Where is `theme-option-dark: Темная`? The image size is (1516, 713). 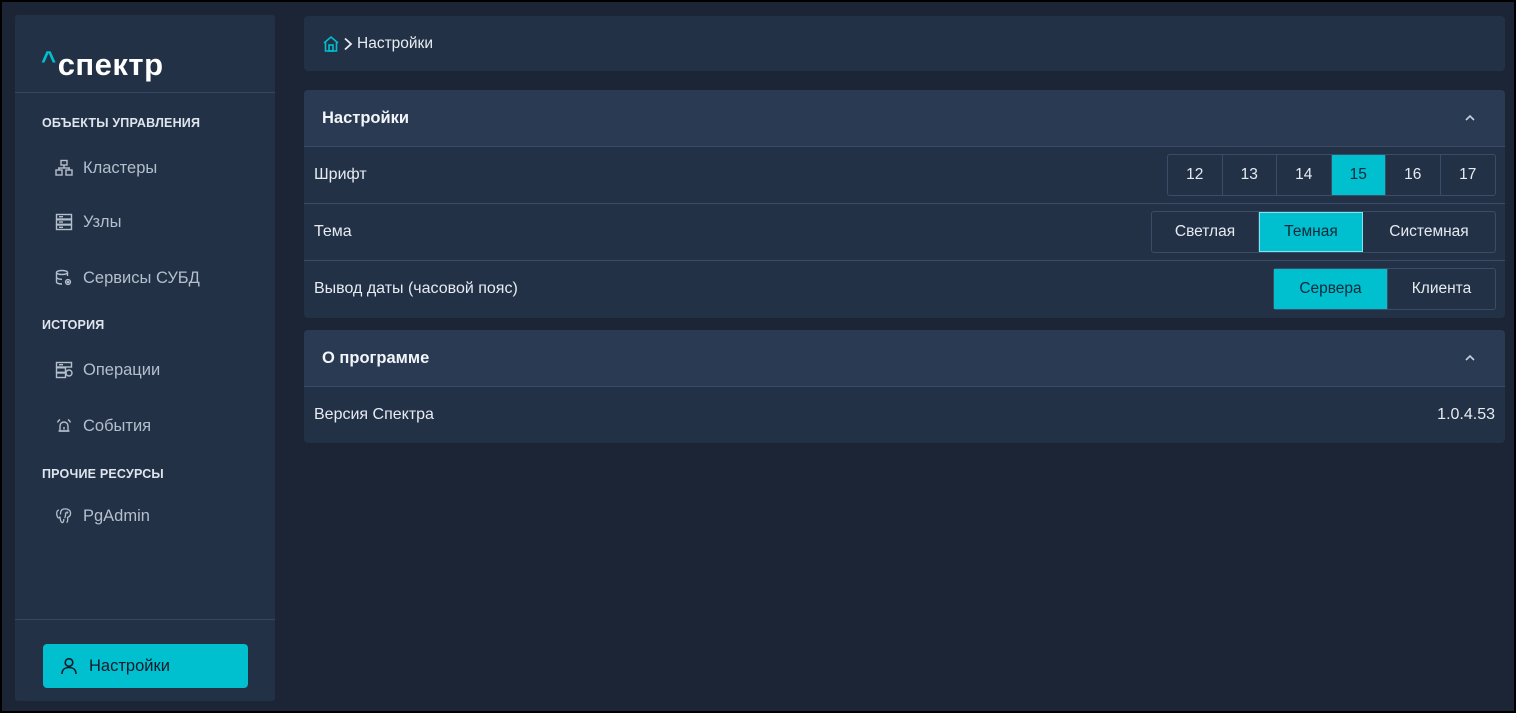 theme-option-dark: Темная is located at coordinates (1311, 232).